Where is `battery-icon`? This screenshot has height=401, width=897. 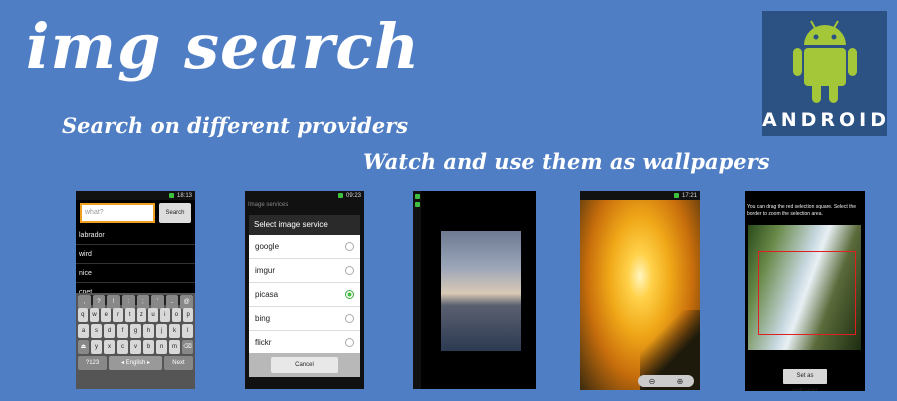
battery-icon is located at coordinates (417, 204).